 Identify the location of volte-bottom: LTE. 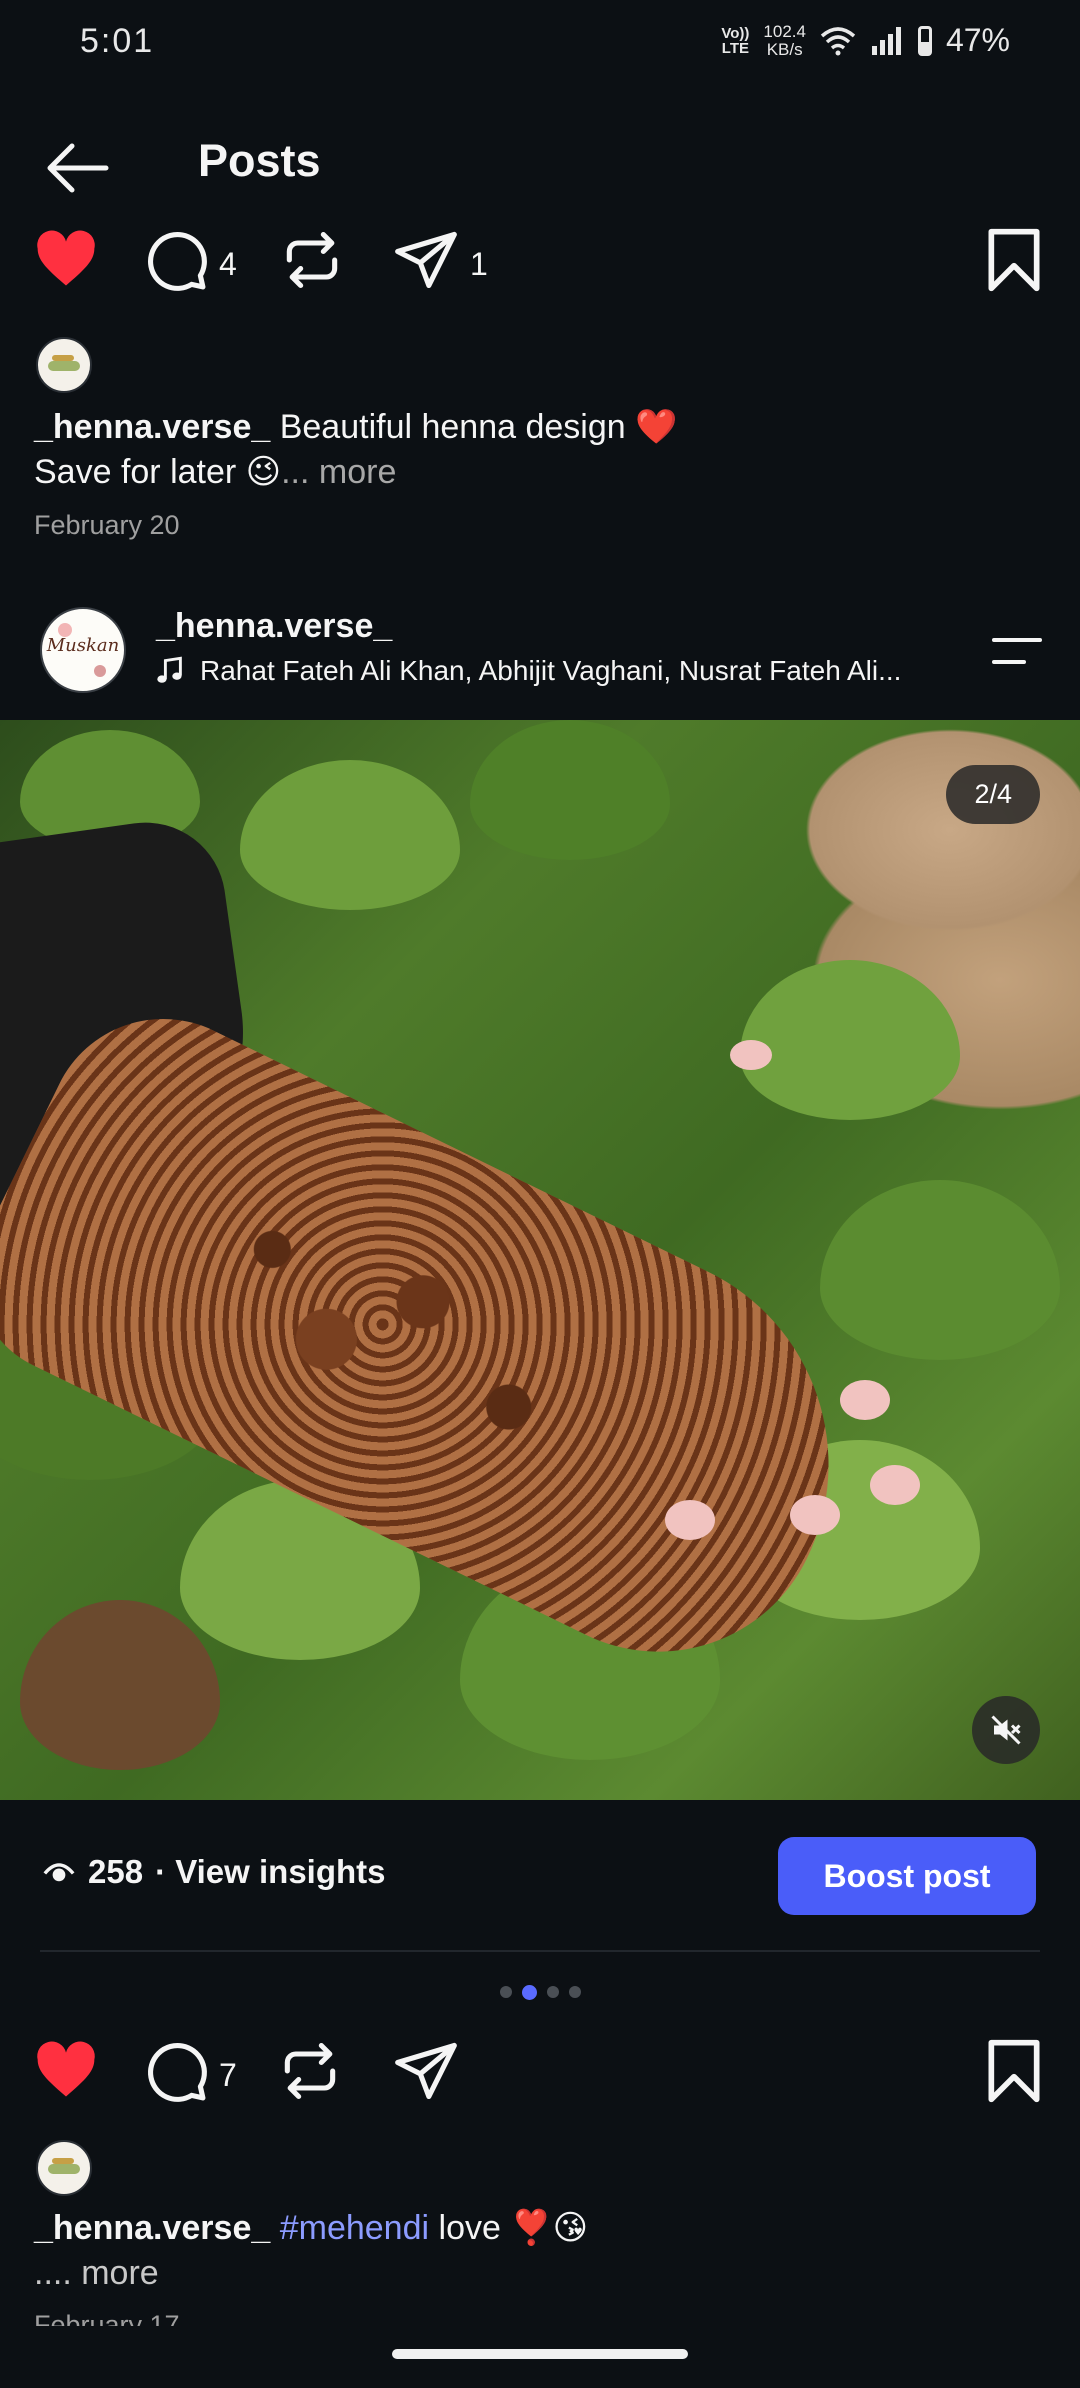
(735, 48).